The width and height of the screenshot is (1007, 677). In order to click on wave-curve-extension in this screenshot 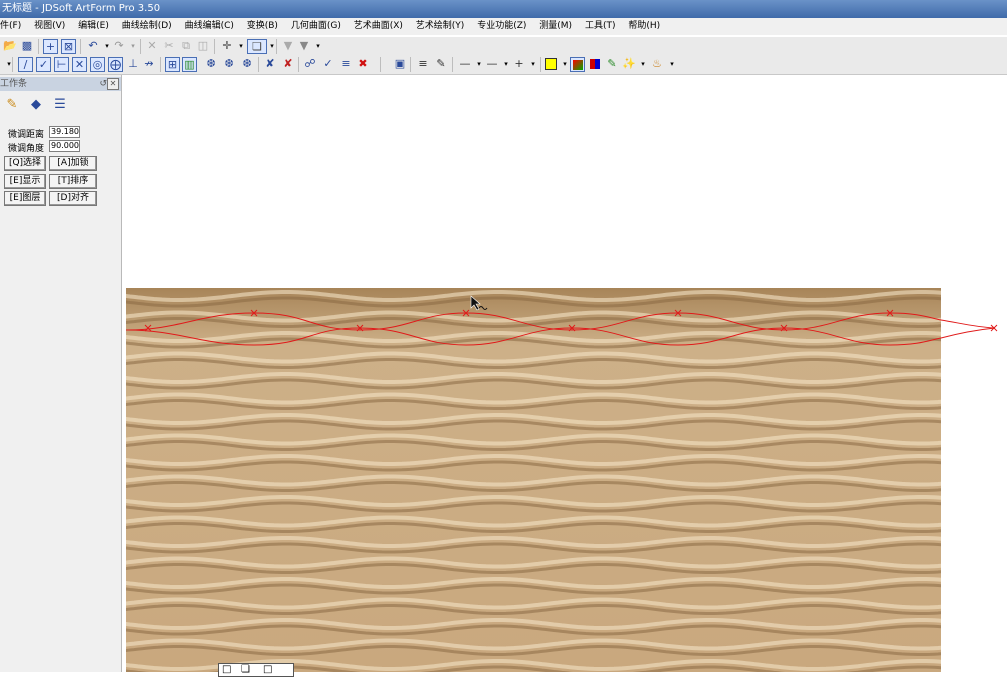, I will do `click(968, 329)`.